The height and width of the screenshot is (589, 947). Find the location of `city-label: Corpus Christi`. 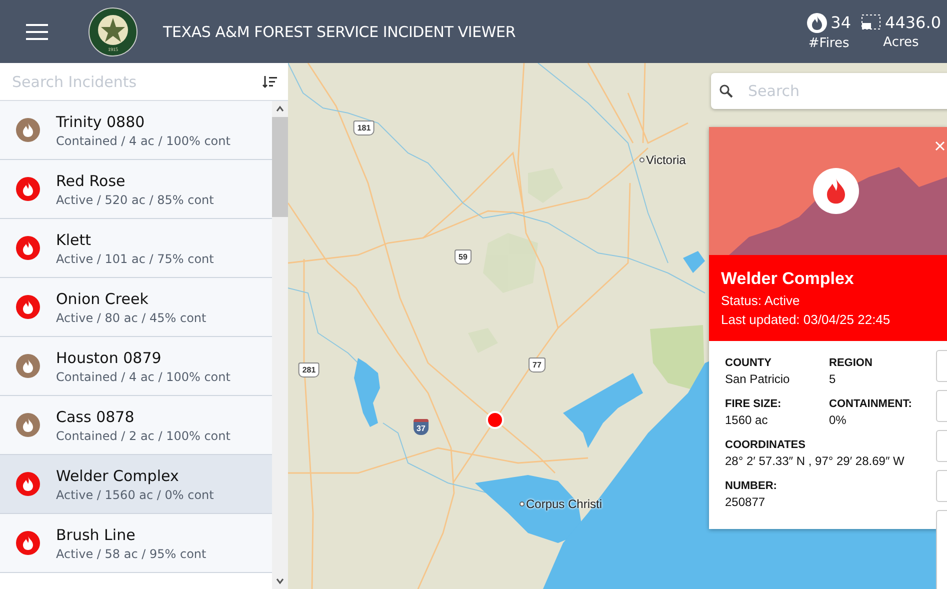

city-label: Corpus Christi is located at coordinates (564, 504).